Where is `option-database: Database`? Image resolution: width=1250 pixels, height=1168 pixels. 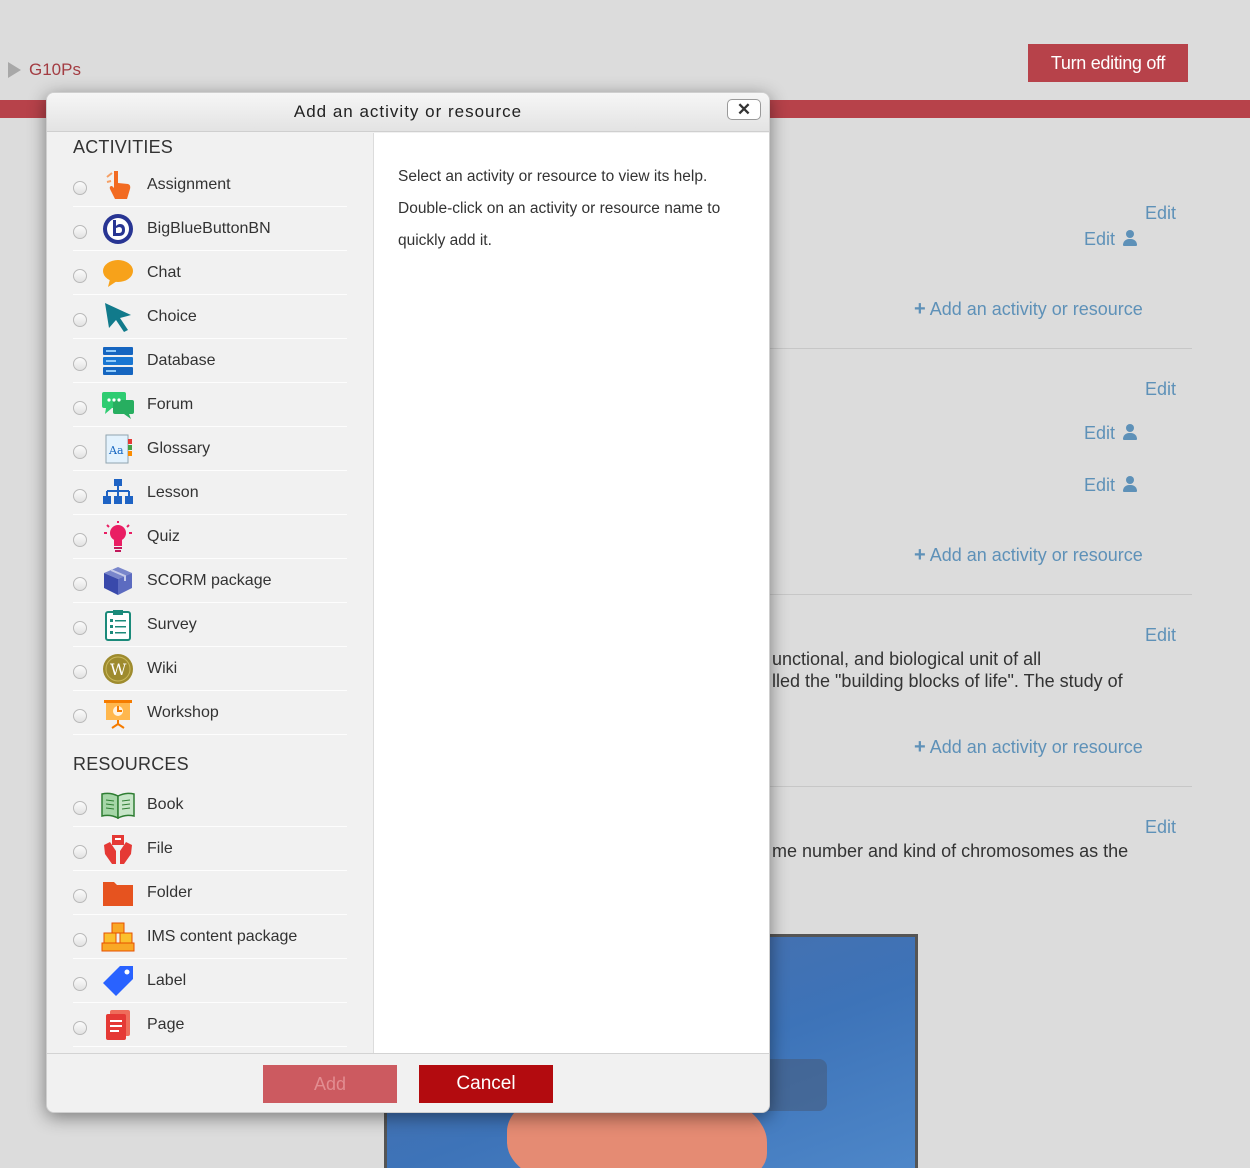
option-database: Database is located at coordinates (210, 361).